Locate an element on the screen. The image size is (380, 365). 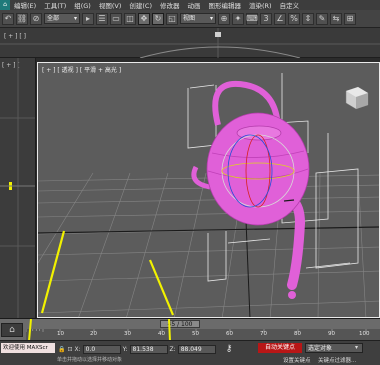
track-bar is located at coordinates (203, 334).